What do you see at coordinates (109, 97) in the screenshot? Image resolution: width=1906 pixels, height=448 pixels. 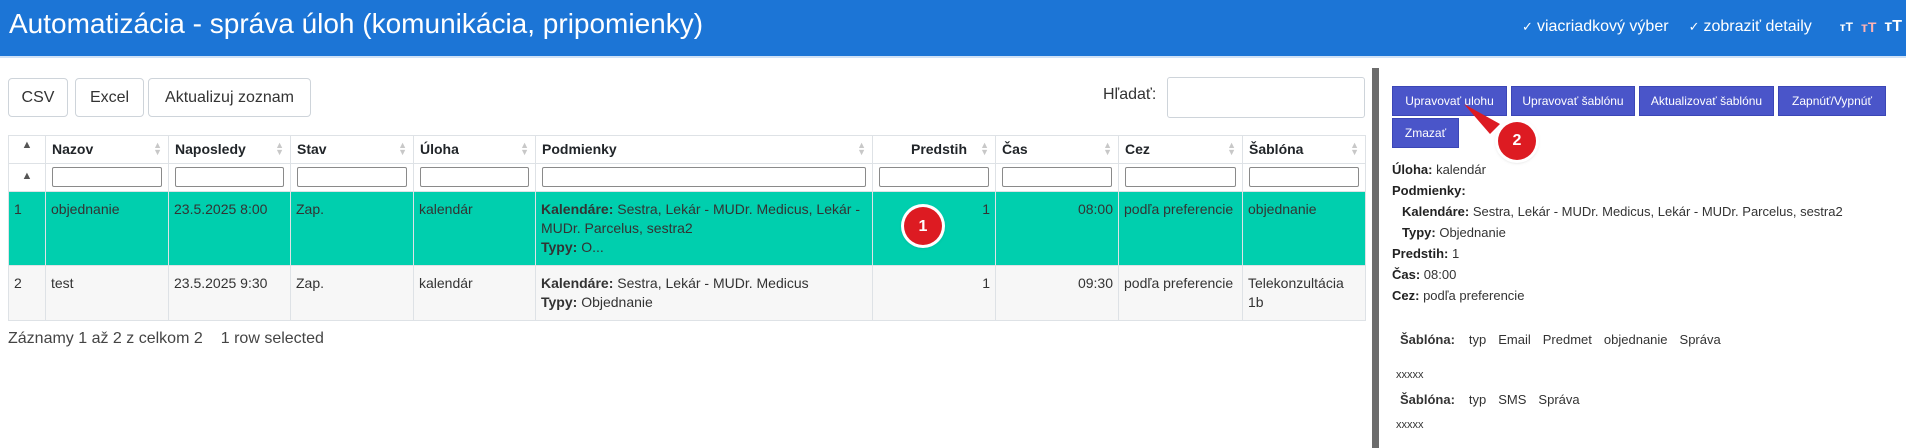 I see `excel-button: Excel` at bounding box center [109, 97].